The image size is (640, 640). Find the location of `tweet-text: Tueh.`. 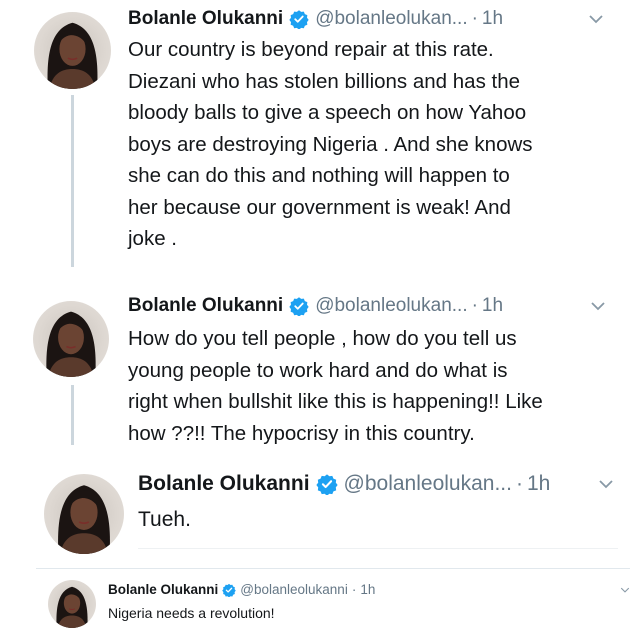

tweet-text: Tueh. is located at coordinates (164, 519).